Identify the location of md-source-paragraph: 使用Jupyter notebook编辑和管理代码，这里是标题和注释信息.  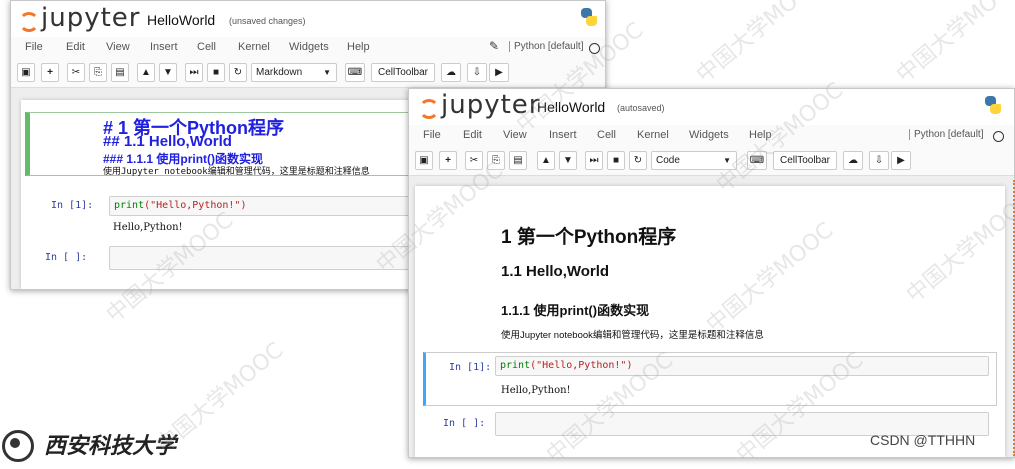
(236, 172).